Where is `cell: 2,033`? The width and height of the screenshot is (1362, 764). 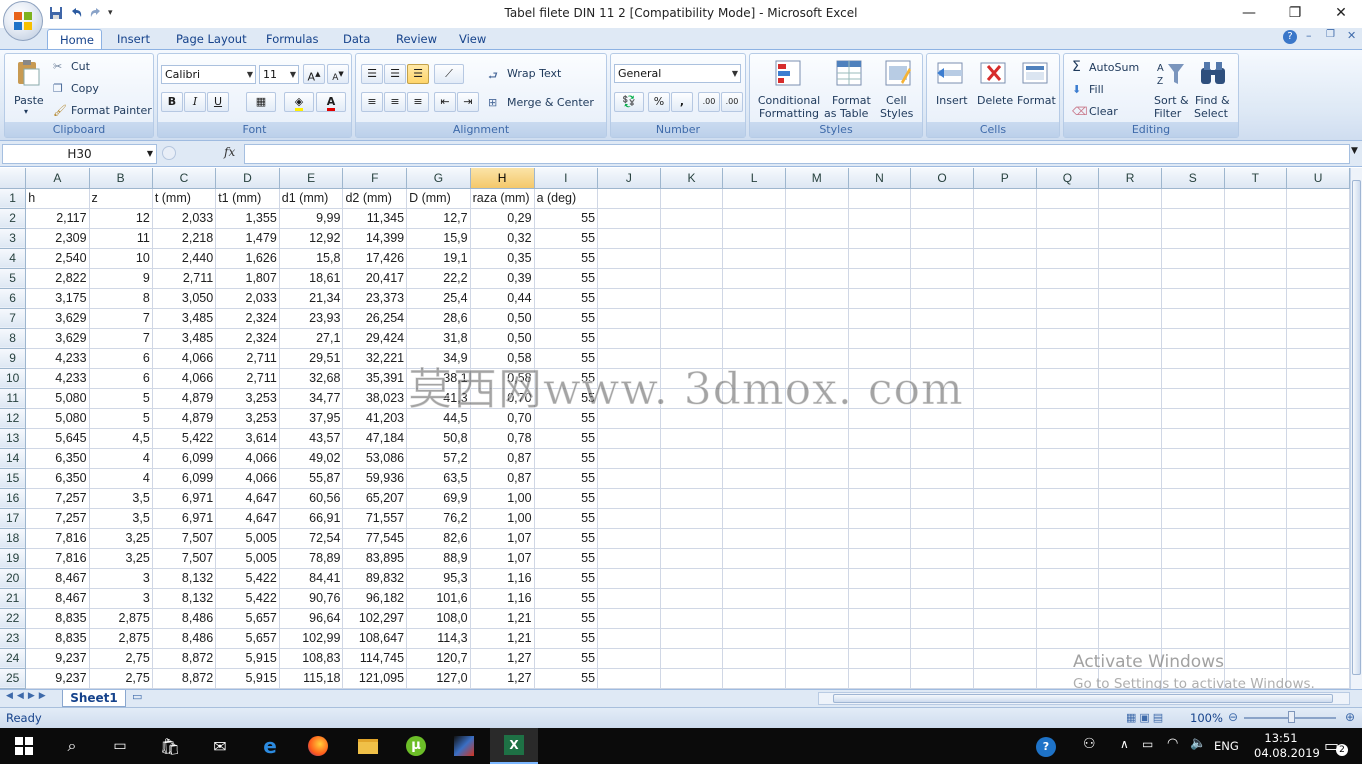 cell: 2,033 is located at coordinates (184, 218).